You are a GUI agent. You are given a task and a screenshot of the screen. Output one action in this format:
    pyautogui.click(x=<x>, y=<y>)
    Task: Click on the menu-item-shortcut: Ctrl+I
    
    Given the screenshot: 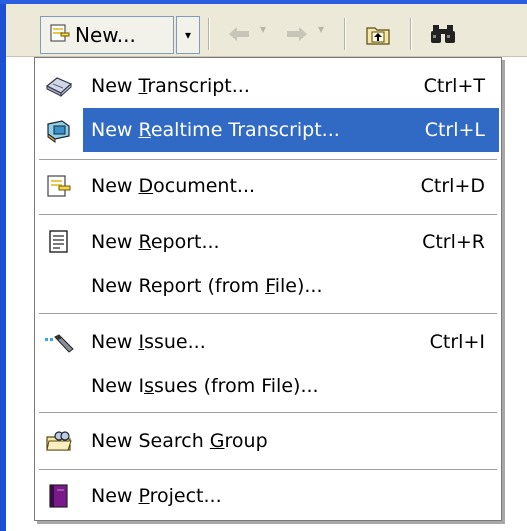 What is the action you would take?
    pyautogui.click(x=457, y=342)
    